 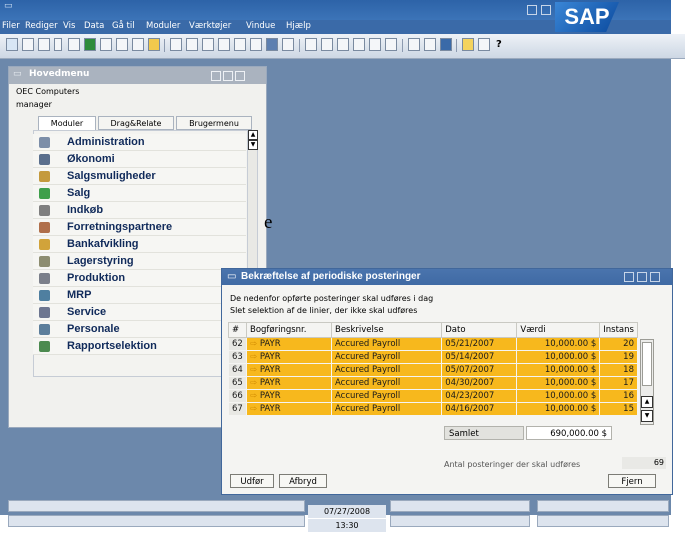 What do you see at coordinates (69, 26) in the screenshot?
I see `menu-vis: Vis` at bounding box center [69, 26].